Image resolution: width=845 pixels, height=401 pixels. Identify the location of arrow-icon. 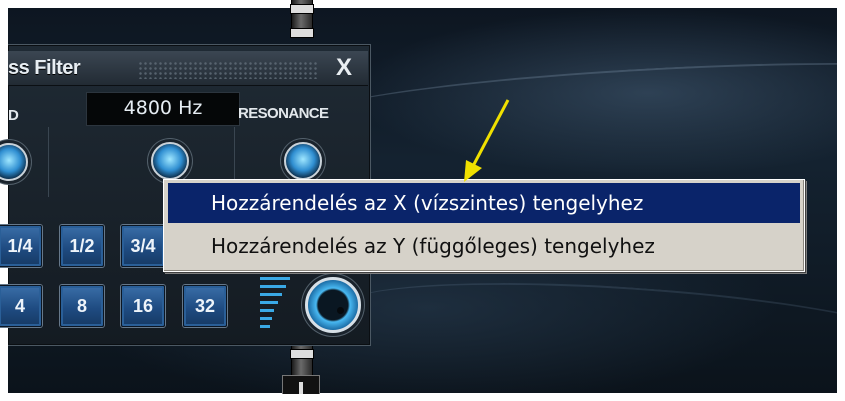
(487, 140).